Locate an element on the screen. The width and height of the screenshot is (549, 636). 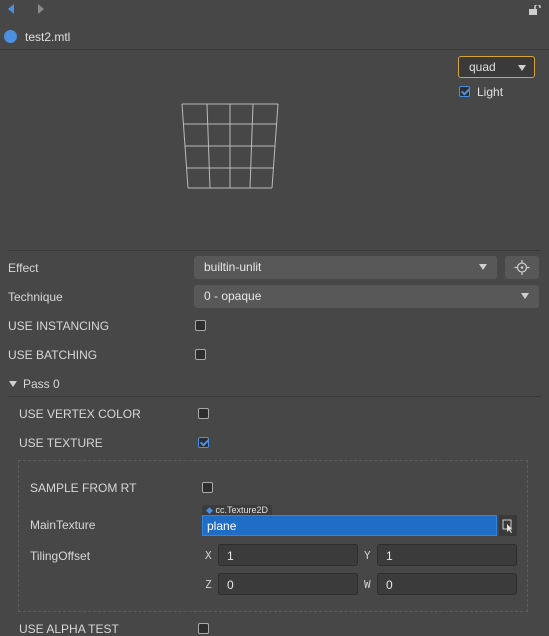
preview-mesh-select: quad is located at coordinates (496, 67).